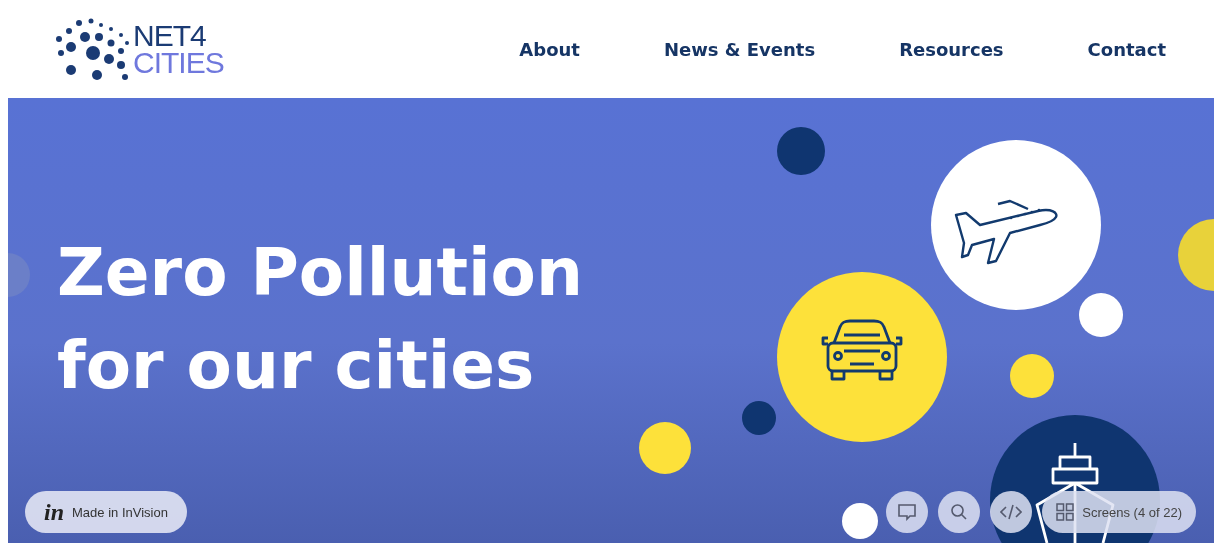 This screenshot has height=543, width=1214. I want to click on nav-link: News & Events, so click(739, 49).